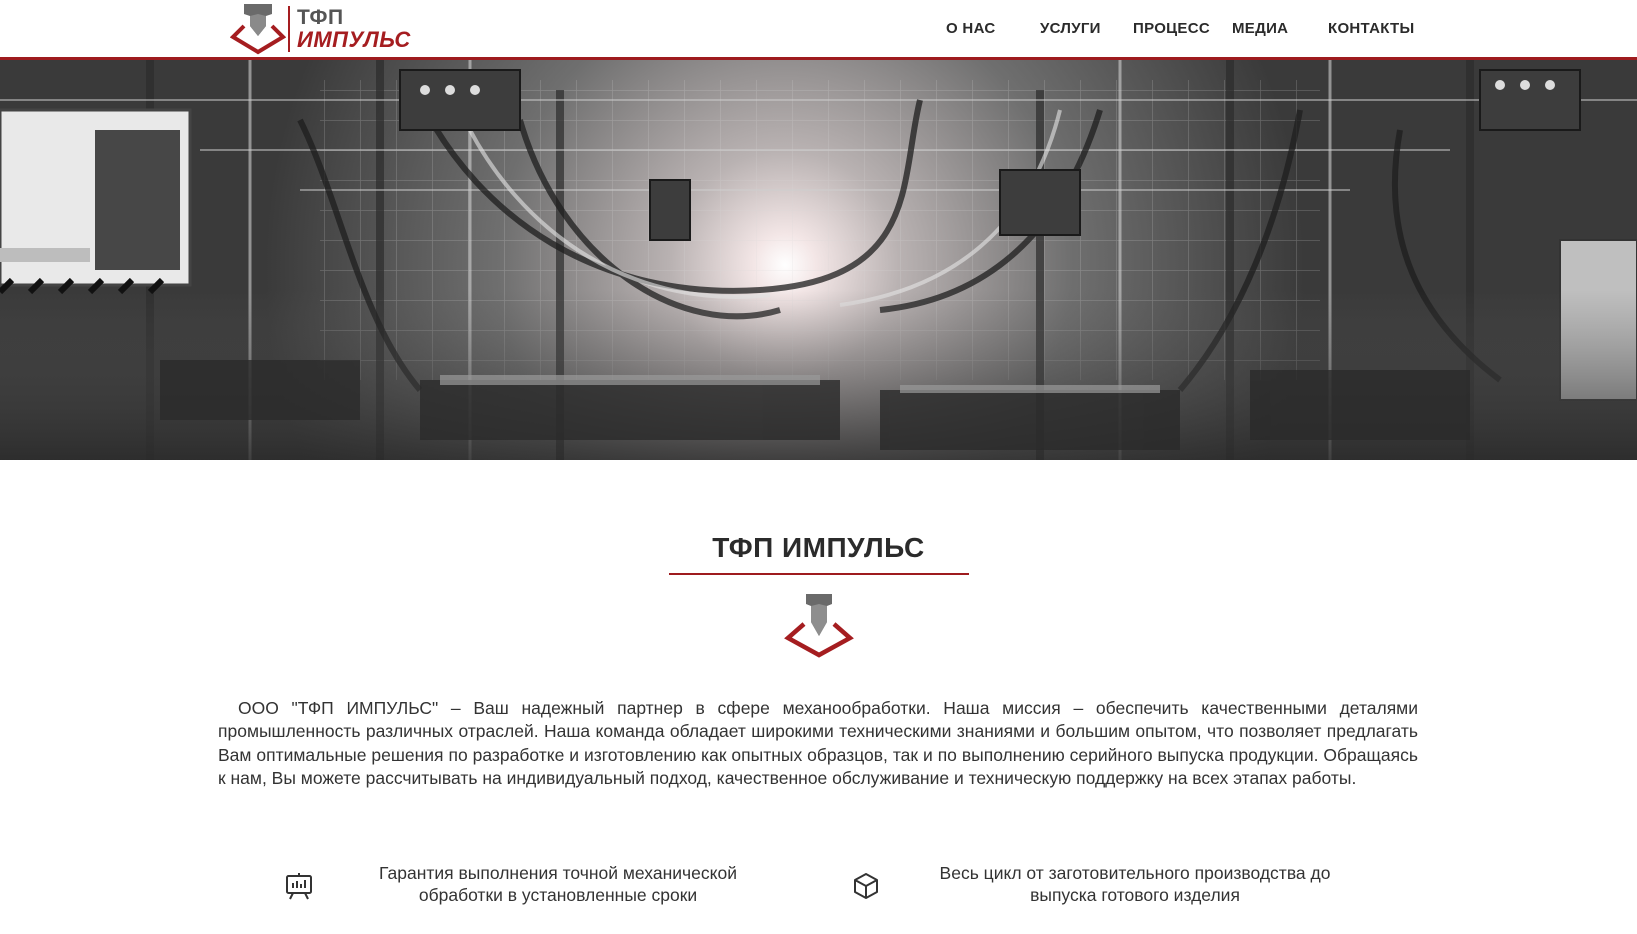 The image size is (1637, 934). What do you see at coordinates (354, 39) in the screenshot?
I see `logo-line2: ИМПУЛЬС` at bounding box center [354, 39].